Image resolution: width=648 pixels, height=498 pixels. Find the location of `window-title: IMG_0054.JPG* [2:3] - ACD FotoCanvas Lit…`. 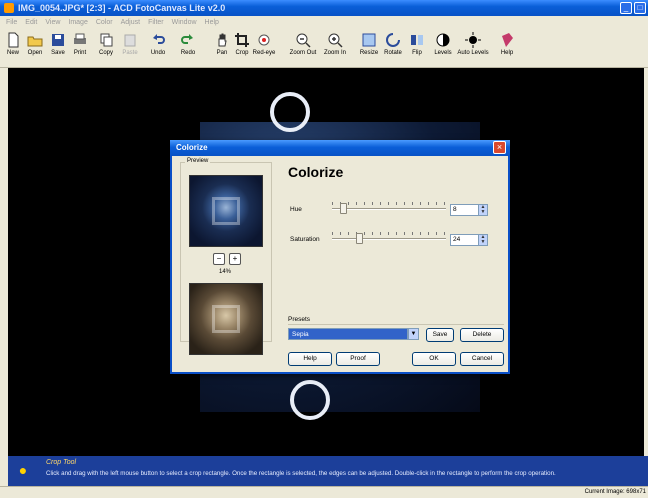

window-title: IMG_0054.JPG* [2:3] - ACD FotoCanvas Lit… is located at coordinates (122, 8).